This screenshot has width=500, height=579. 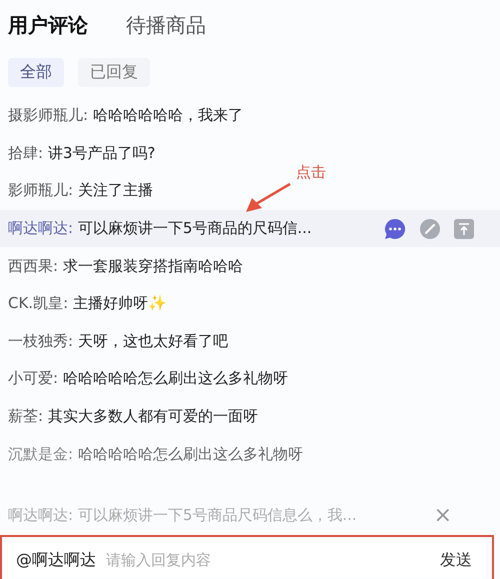 I want to click on annotation-arrow-icon, so click(x=268, y=198).